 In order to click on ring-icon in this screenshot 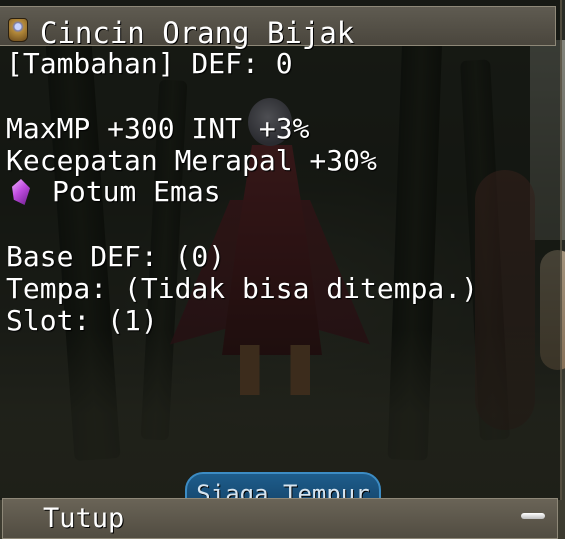, I will do `click(18, 30)`.